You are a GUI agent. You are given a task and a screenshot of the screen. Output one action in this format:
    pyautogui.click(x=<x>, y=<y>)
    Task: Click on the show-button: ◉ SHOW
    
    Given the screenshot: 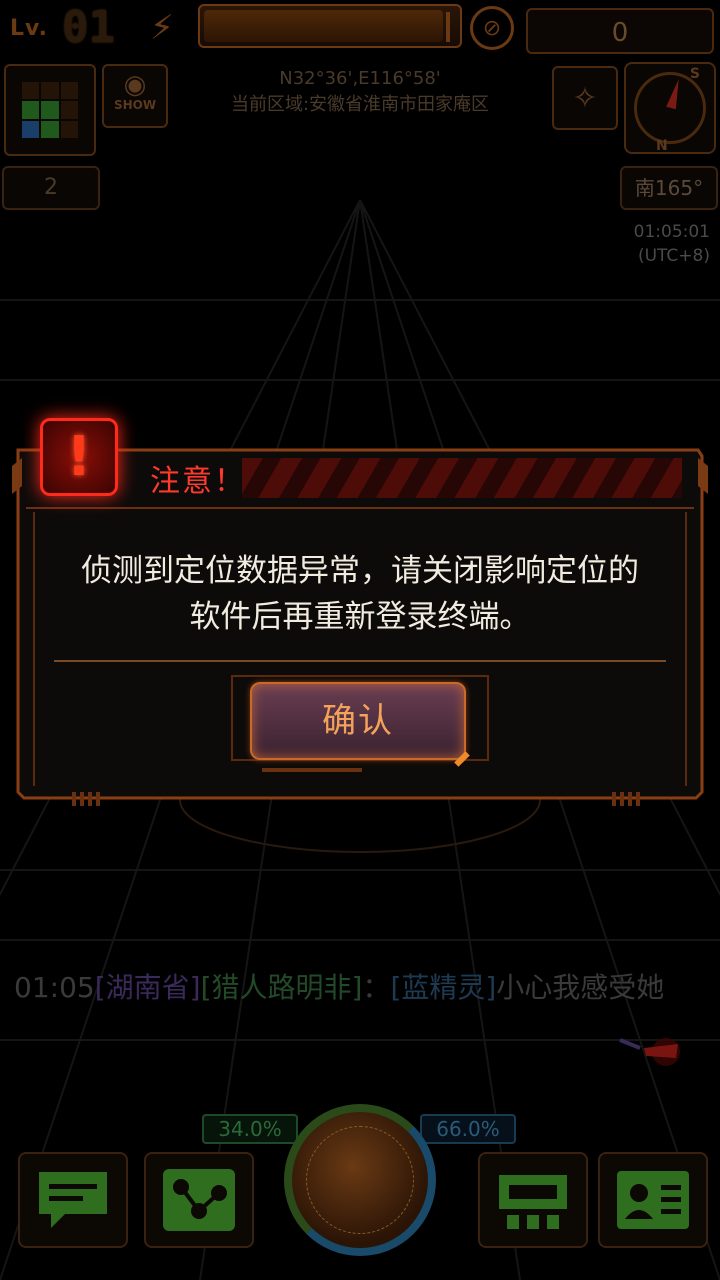 What is the action you would take?
    pyautogui.click(x=135, y=96)
    